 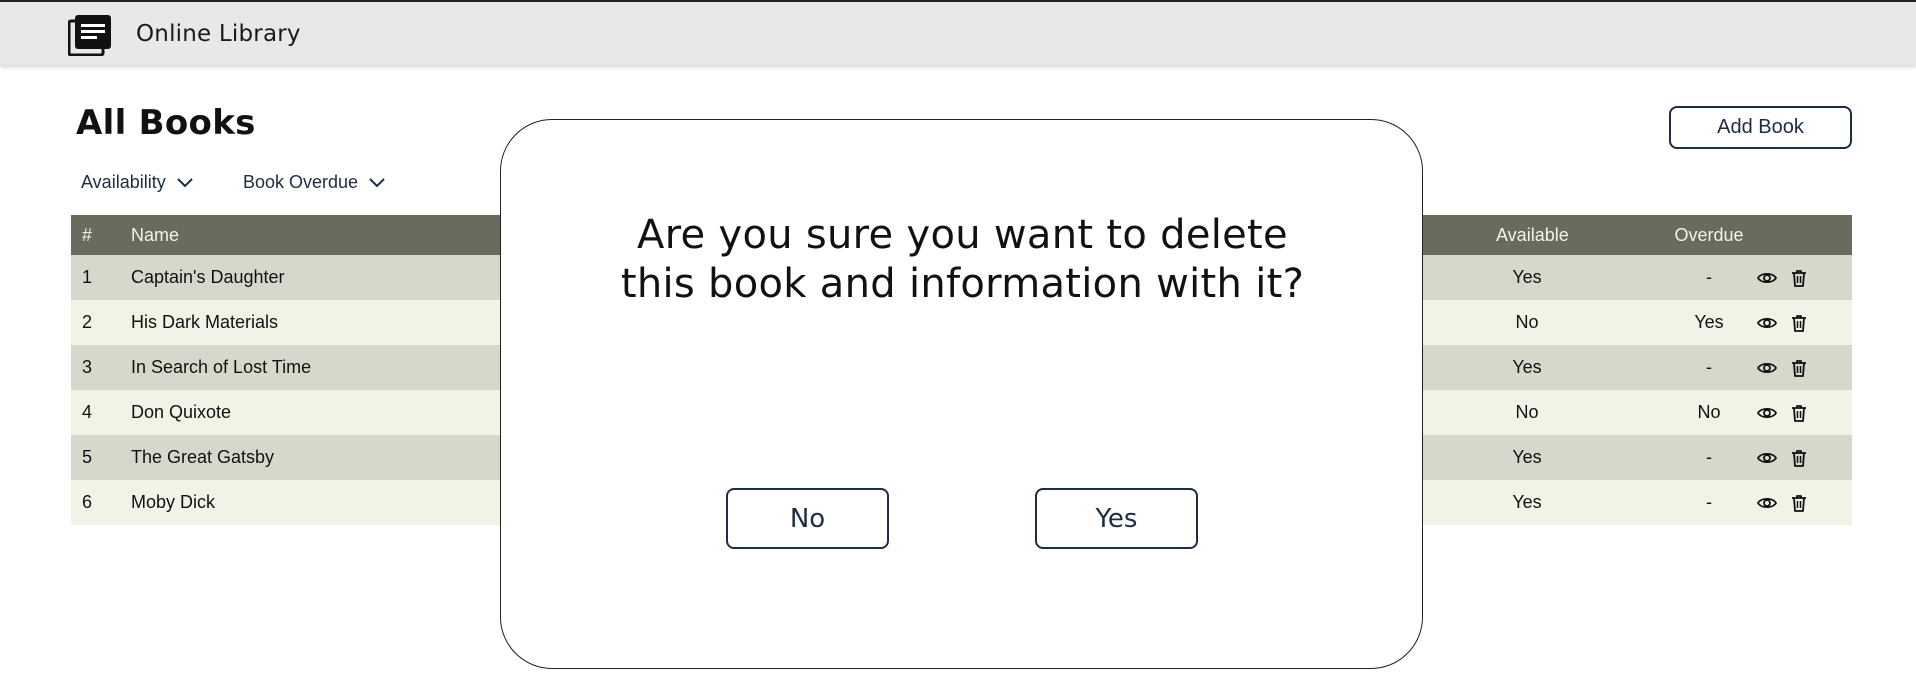 I want to click on yes-button: Yes, so click(x=1116, y=518).